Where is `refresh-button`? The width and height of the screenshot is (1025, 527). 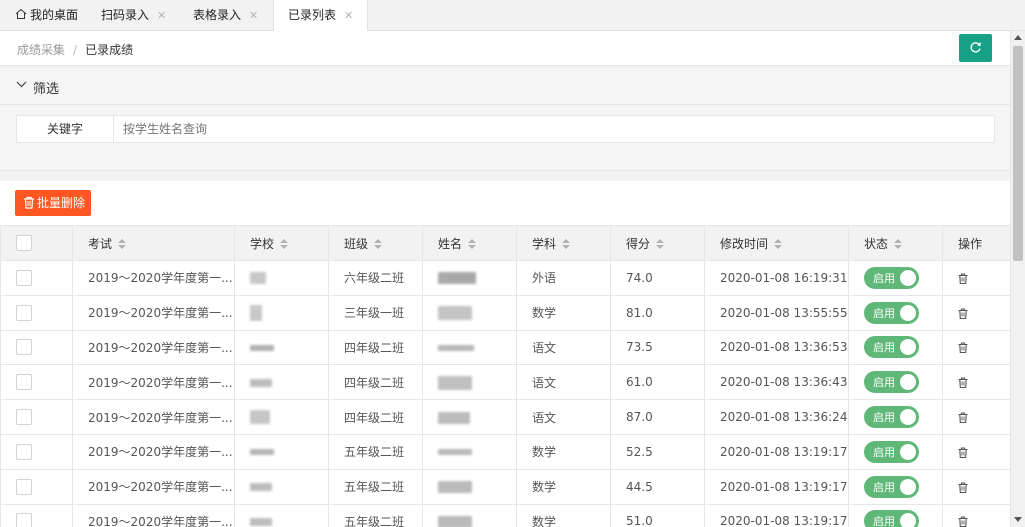 refresh-button is located at coordinates (975, 48).